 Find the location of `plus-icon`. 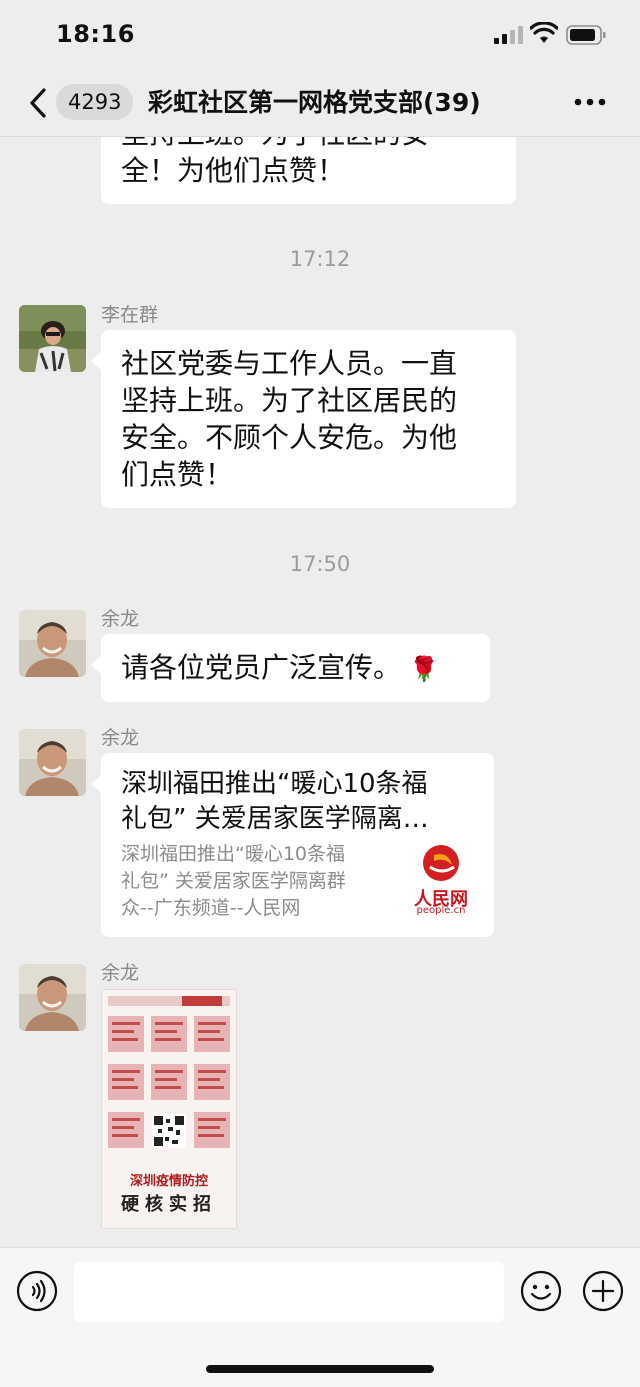

plus-icon is located at coordinates (603, 1291).